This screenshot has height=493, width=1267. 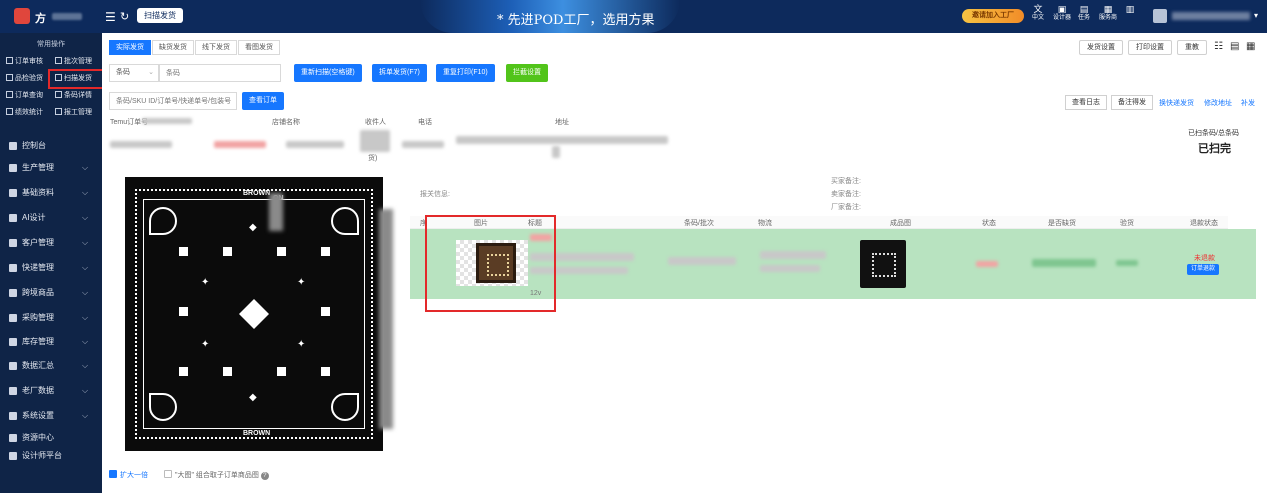 What do you see at coordinates (989, 223) in the screenshot?
I see `col-status: 状态` at bounding box center [989, 223].